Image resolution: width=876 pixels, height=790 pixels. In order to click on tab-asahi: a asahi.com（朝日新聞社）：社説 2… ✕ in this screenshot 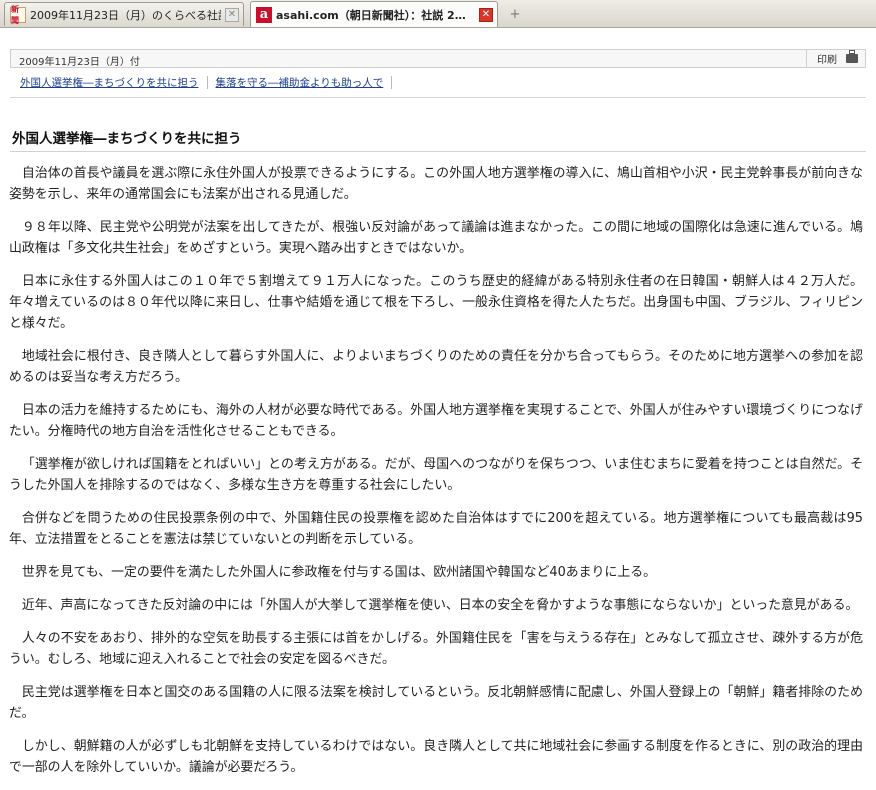, I will do `click(374, 14)`.